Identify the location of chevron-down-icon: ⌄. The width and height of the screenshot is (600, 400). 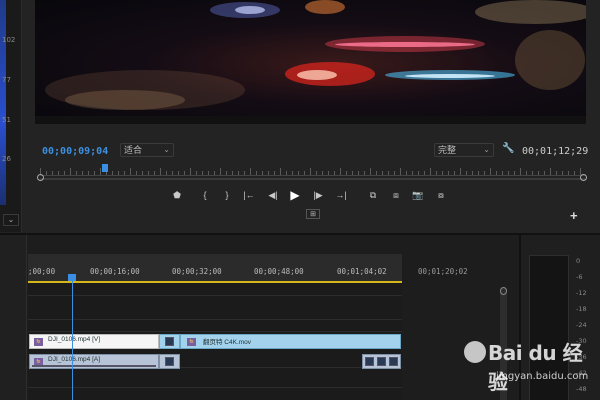
(486, 149).